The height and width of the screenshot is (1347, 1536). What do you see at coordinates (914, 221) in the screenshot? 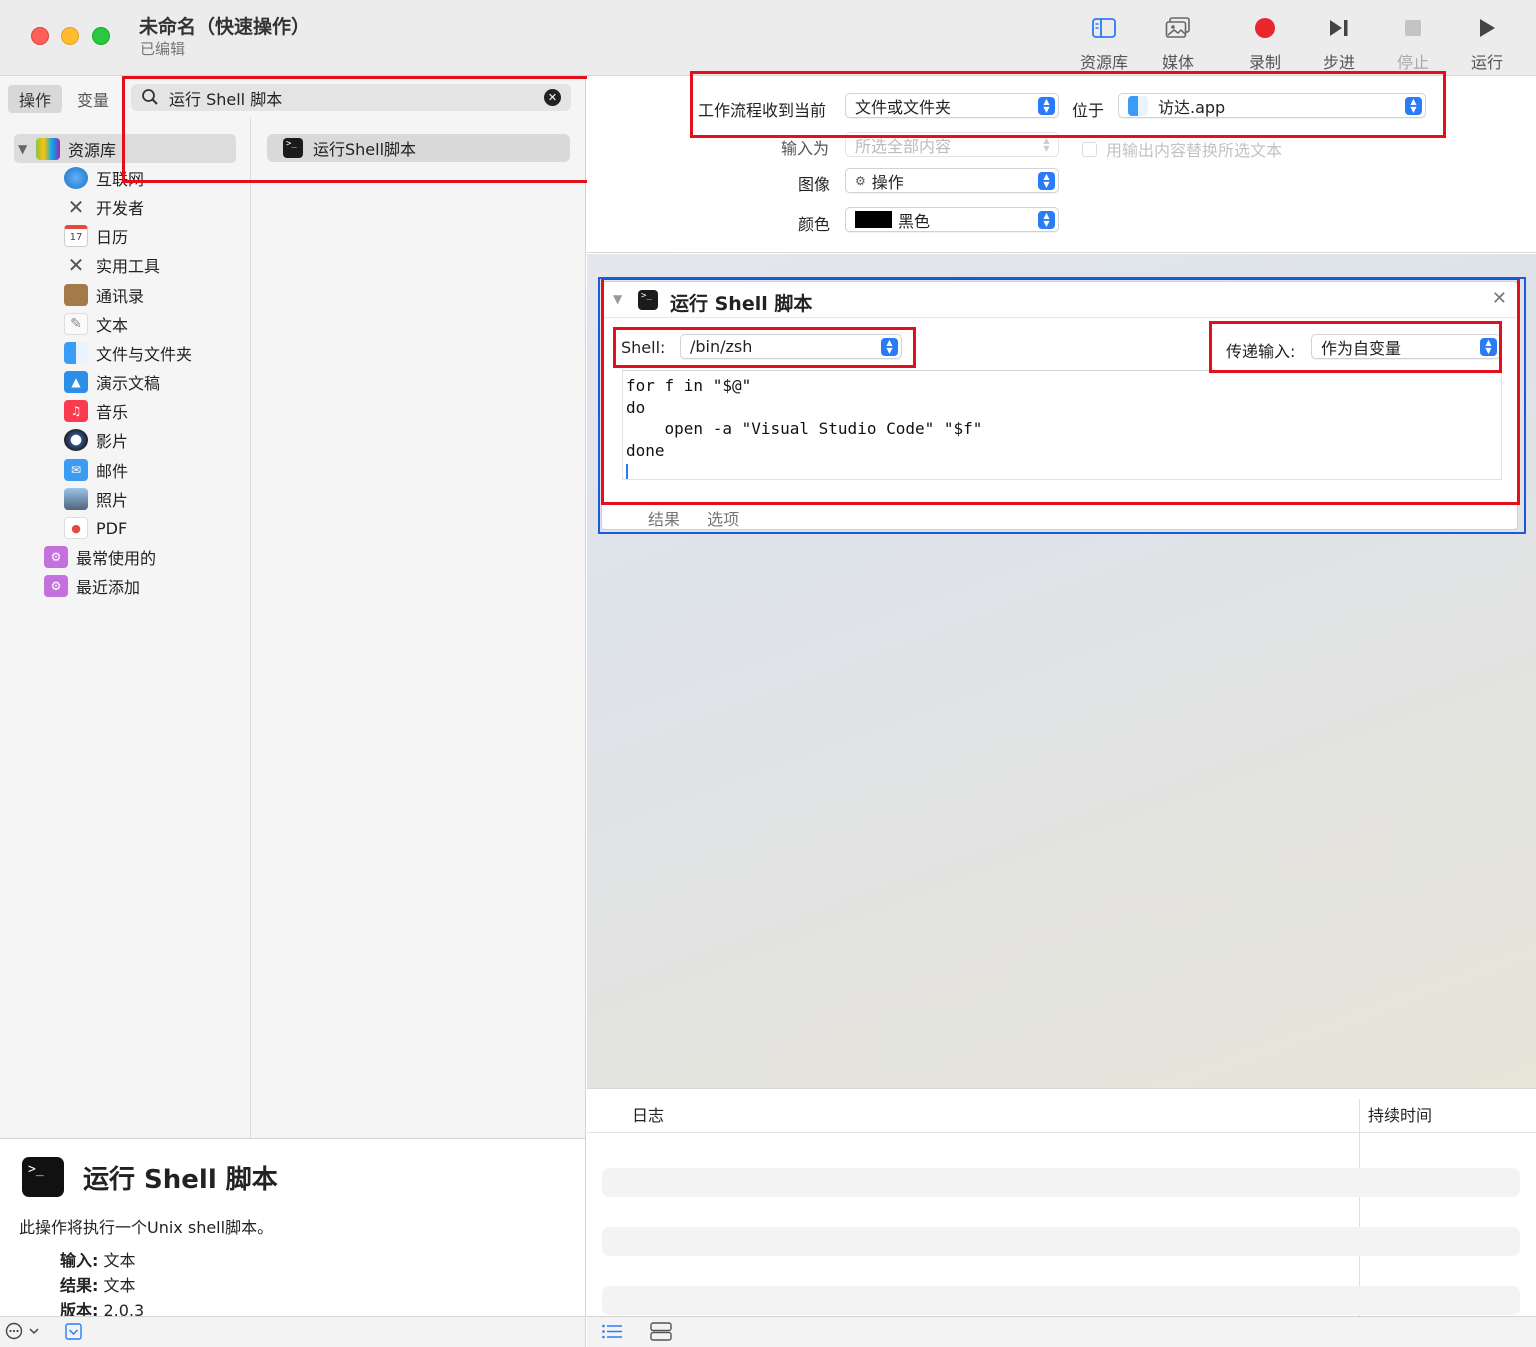
I see `color-value: 黑色` at bounding box center [914, 221].